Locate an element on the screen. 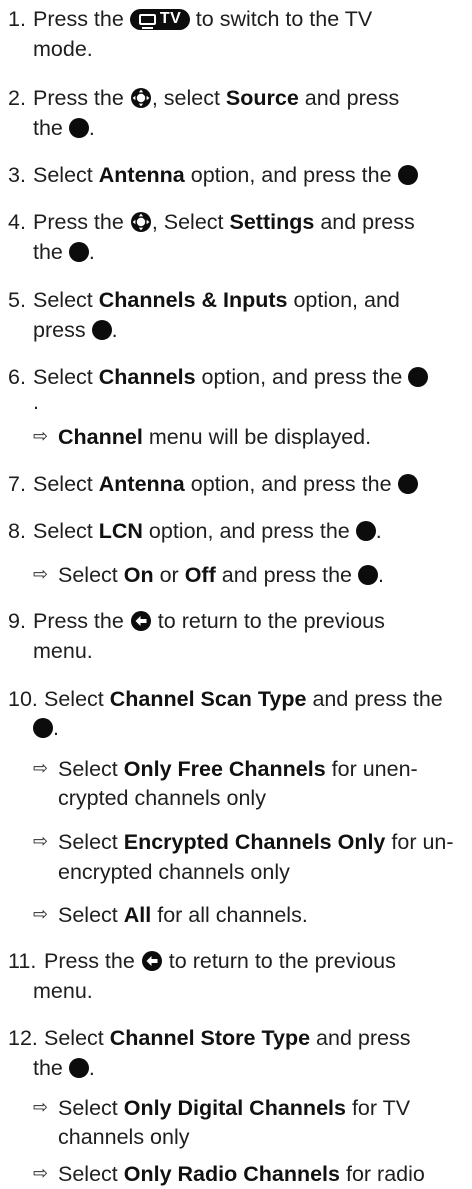 The width and height of the screenshot is (472, 1189). step-text: crypted channels only is located at coordinates (162, 798).